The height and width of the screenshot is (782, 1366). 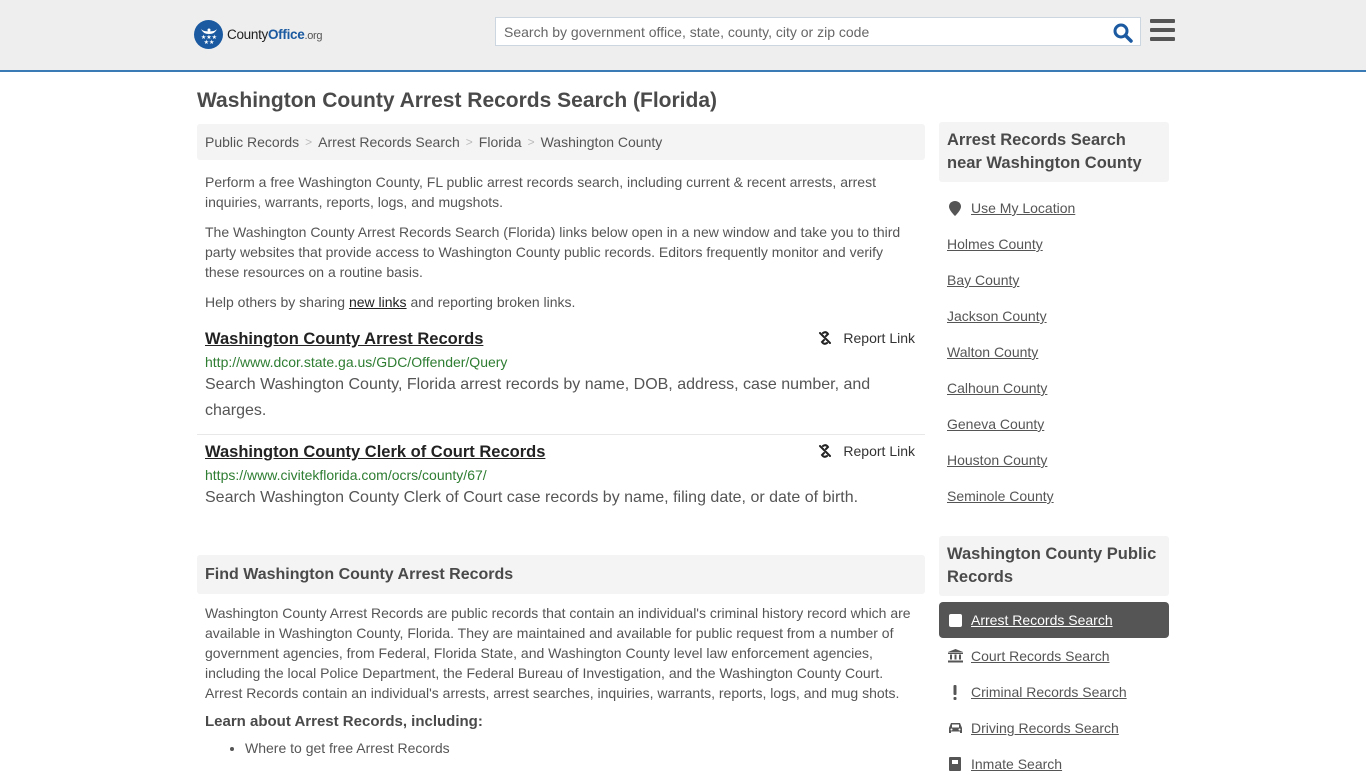 I want to click on search-box, so click(x=818, y=31).